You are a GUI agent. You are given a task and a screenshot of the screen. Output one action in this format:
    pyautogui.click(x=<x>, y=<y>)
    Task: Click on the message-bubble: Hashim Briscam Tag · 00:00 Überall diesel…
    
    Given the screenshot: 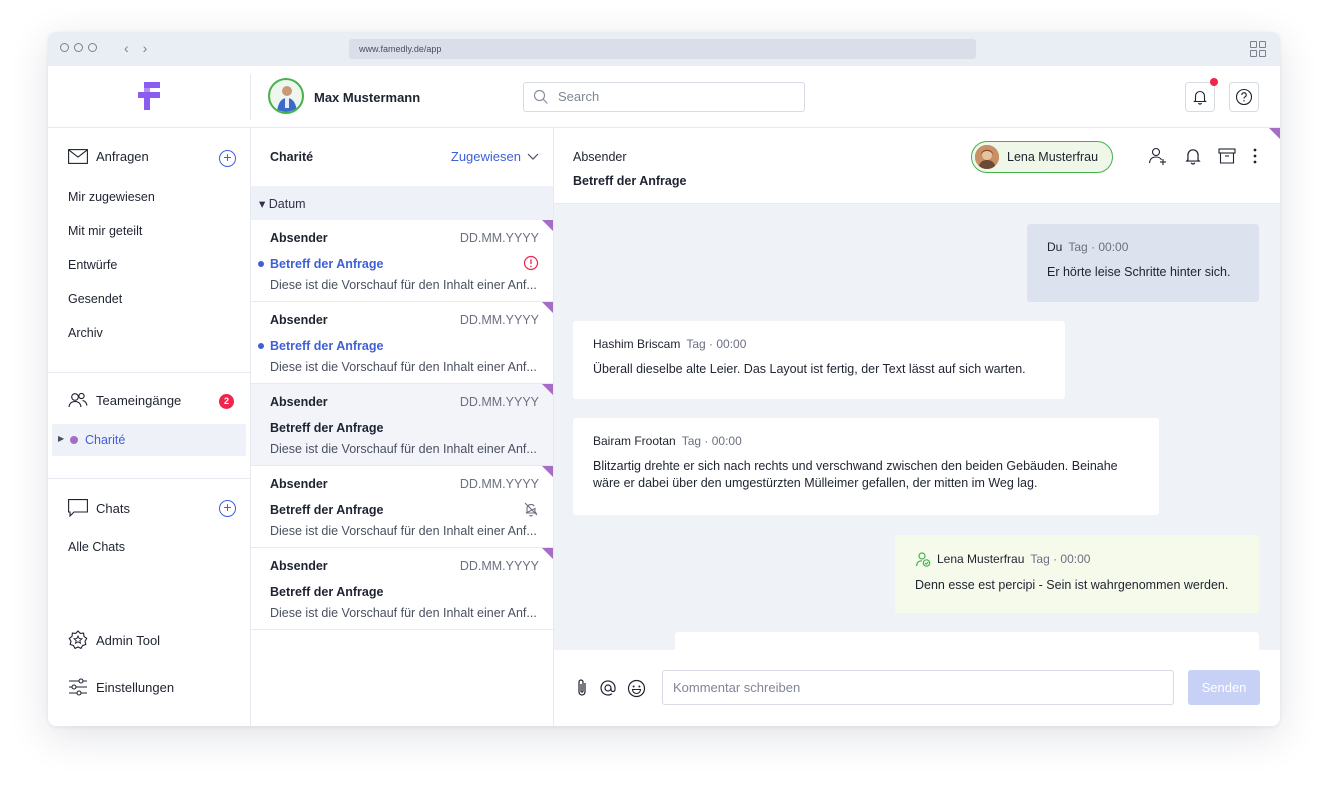 What is the action you would take?
    pyautogui.click(x=819, y=360)
    